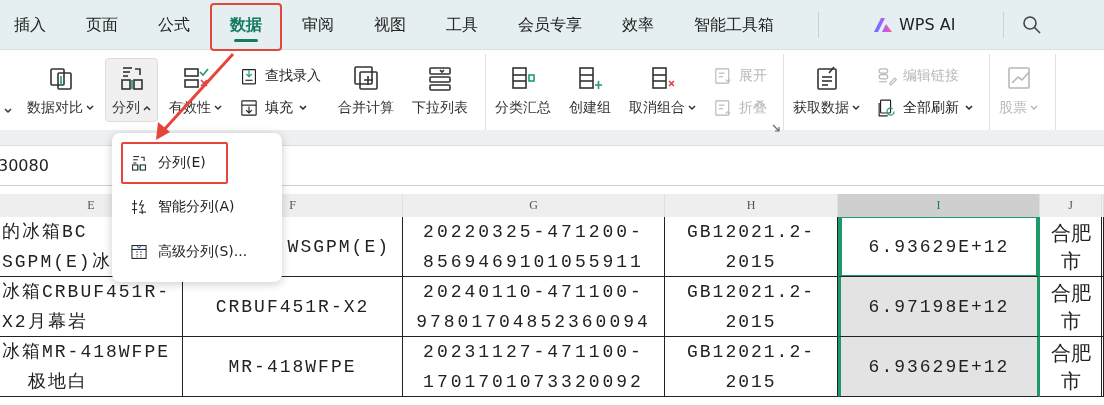  What do you see at coordinates (925, 108) in the screenshot?
I see `ribbon-button: 全部刷新` at bounding box center [925, 108].